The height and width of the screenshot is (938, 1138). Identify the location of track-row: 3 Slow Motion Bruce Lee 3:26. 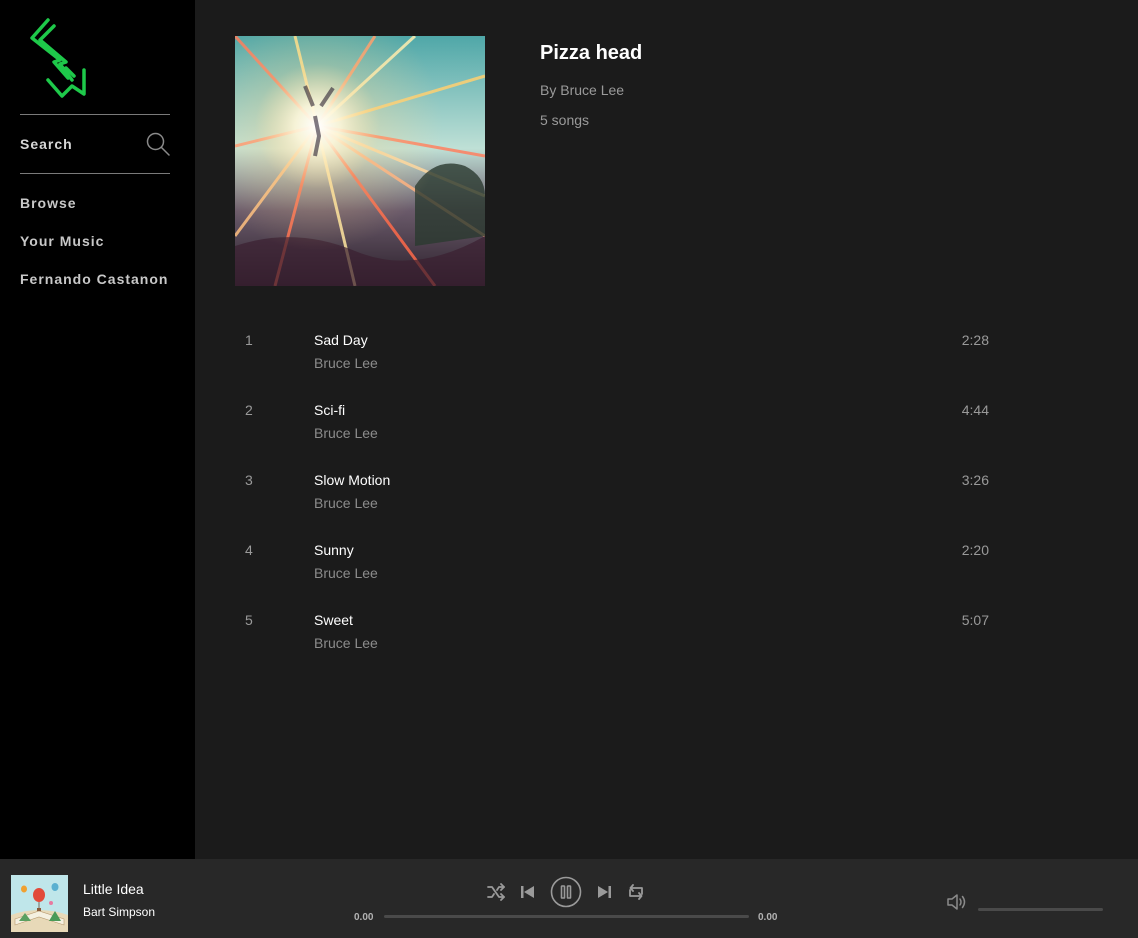
(615, 501).